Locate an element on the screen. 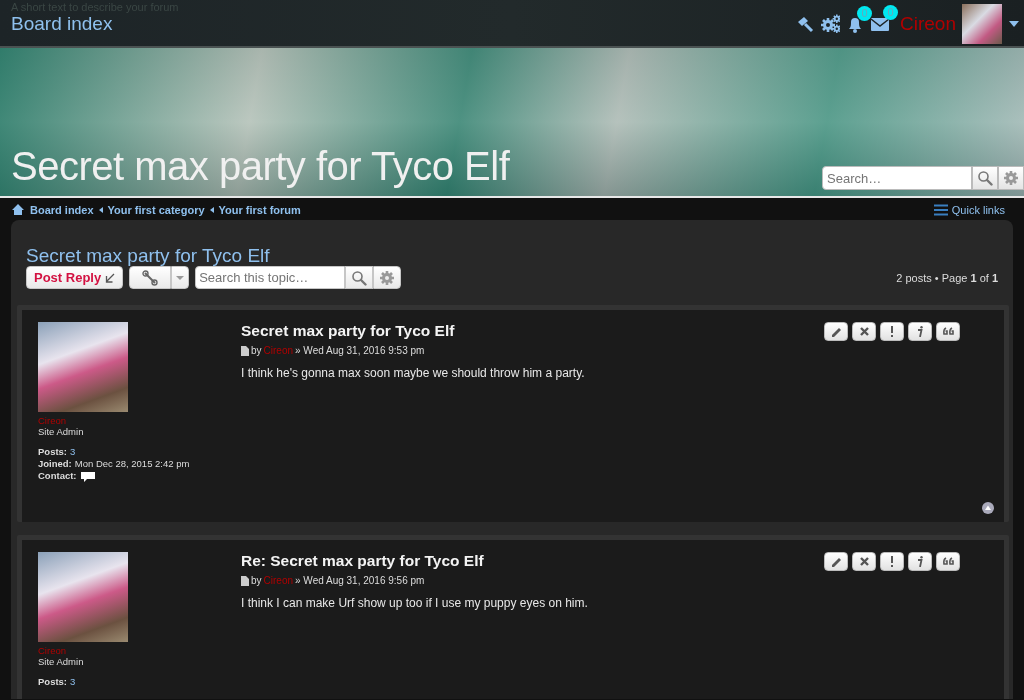  caret-icon is located at coordinates (180, 277).